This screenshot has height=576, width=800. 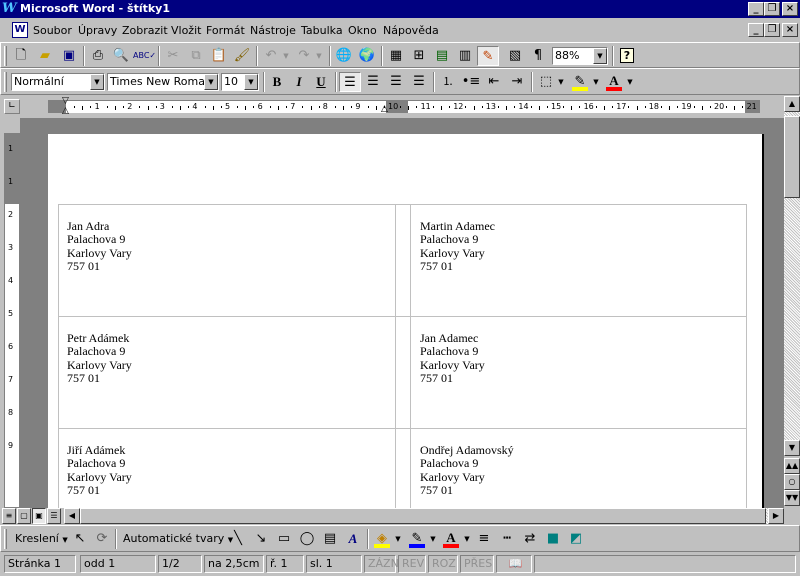 What do you see at coordinates (423, 516) in the screenshot?
I see `horizontal-scroll-thumb` at bounding box center [423, 516].